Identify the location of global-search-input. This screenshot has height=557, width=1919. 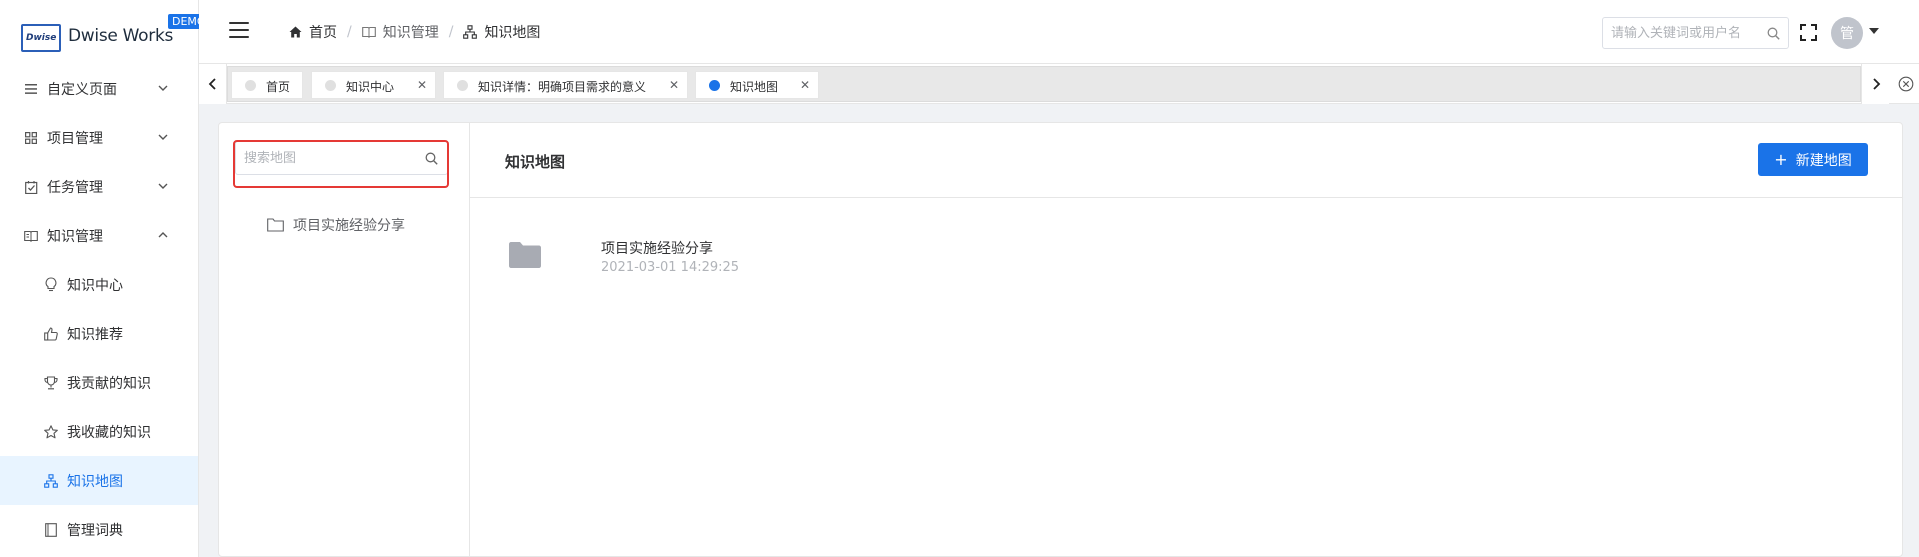
(1683, 33).